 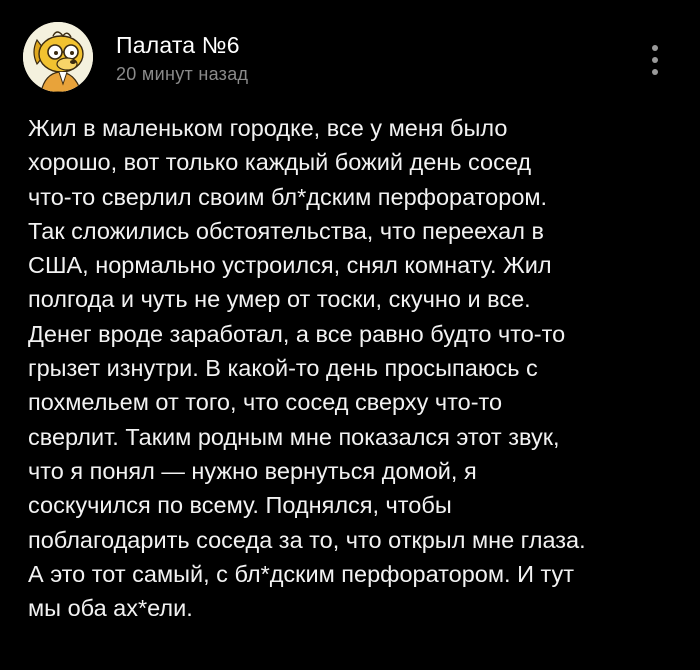 What do you see at coordinates (348, 57) in the screenshot?
I see `comment-header: Палата №6 20 минут назад` at bounding box center [348, 57].